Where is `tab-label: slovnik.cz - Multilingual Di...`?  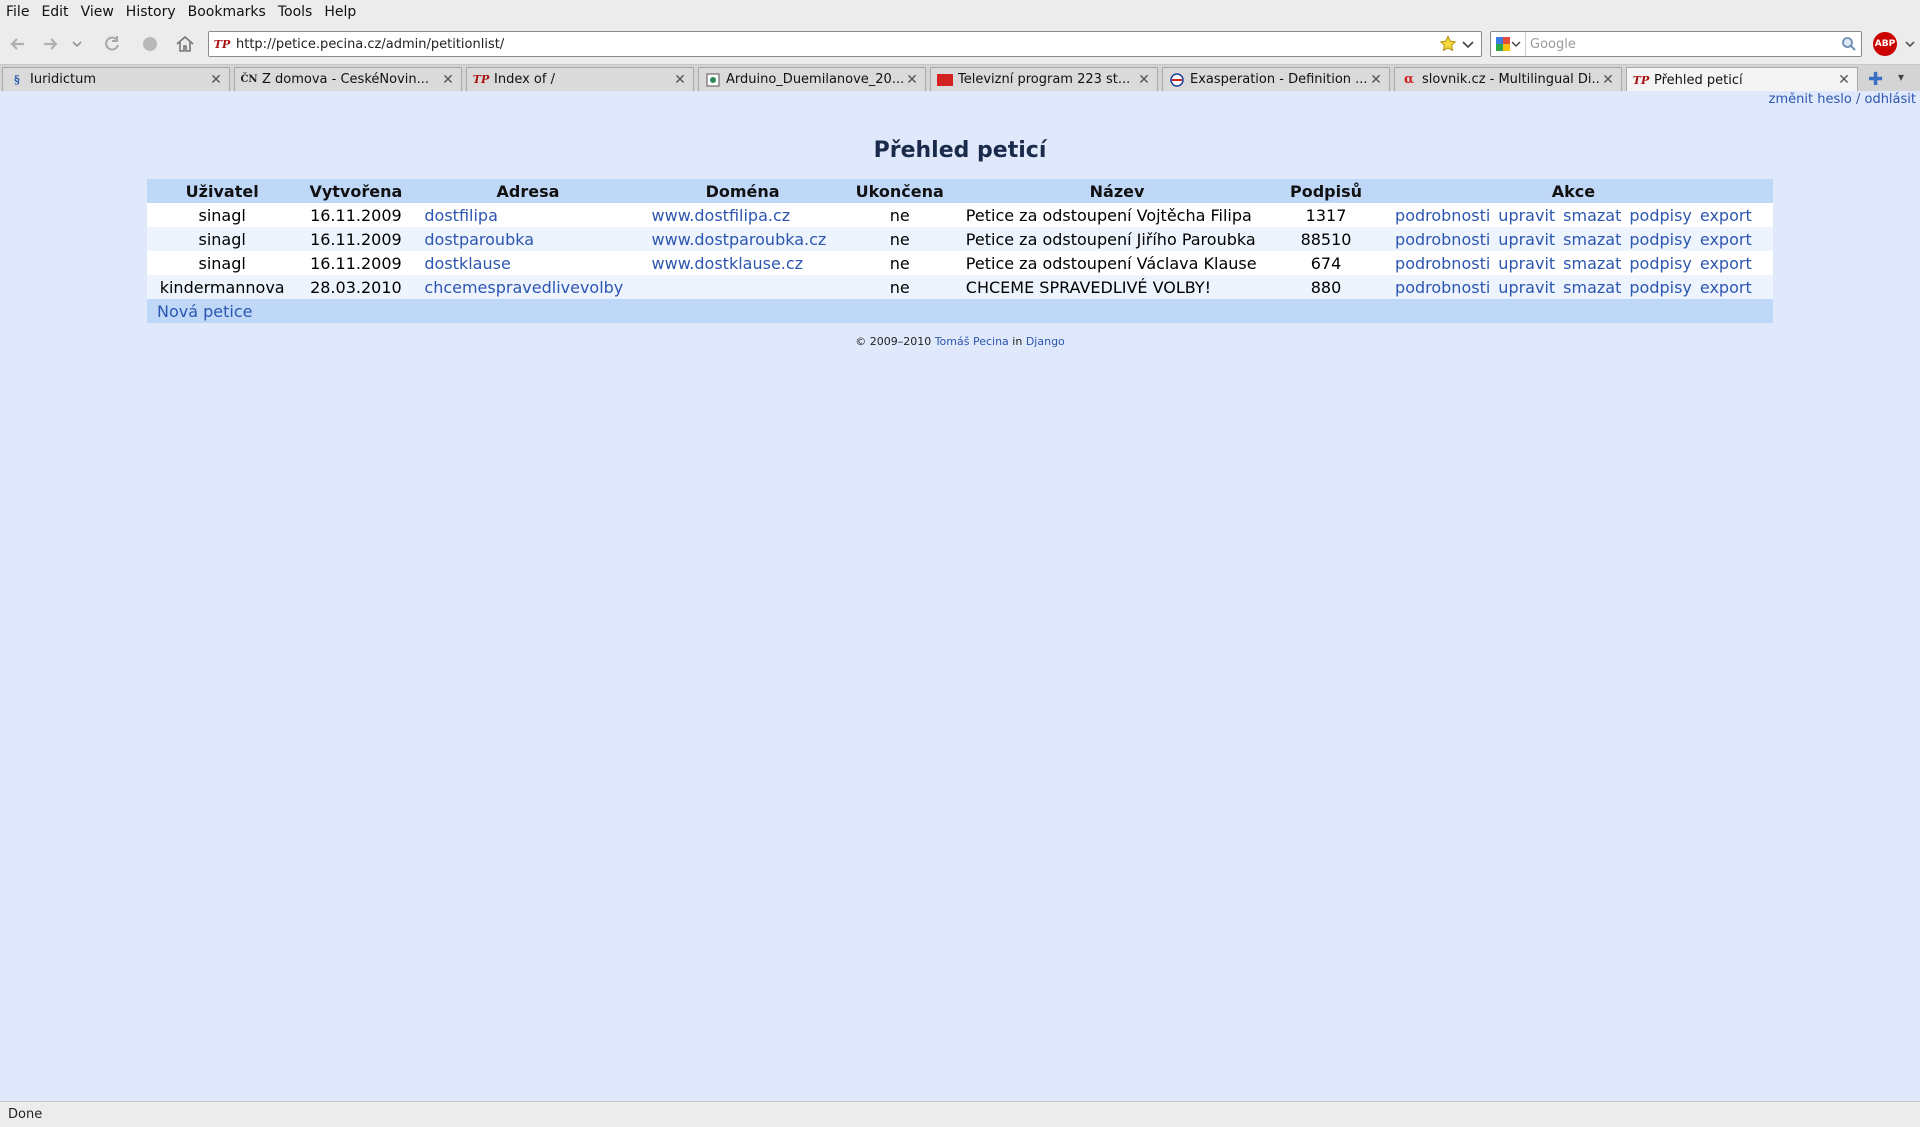
tab-label: slovnik.cz - Multilingual Di... is located at coordinates (1511, 79).